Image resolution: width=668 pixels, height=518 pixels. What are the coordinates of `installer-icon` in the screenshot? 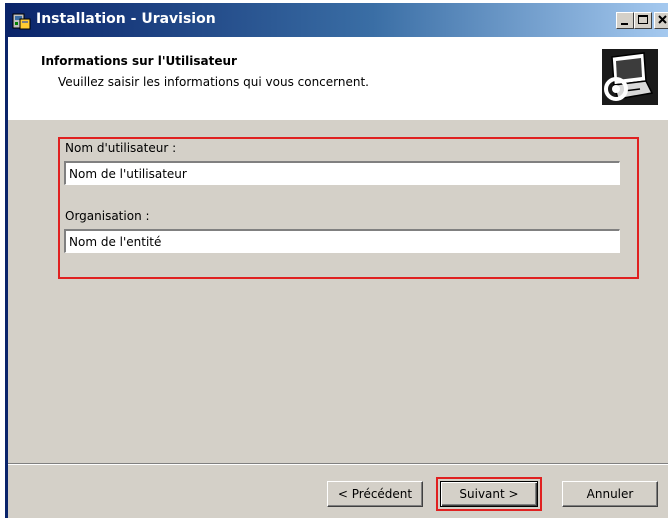 It's located at (22, 21).